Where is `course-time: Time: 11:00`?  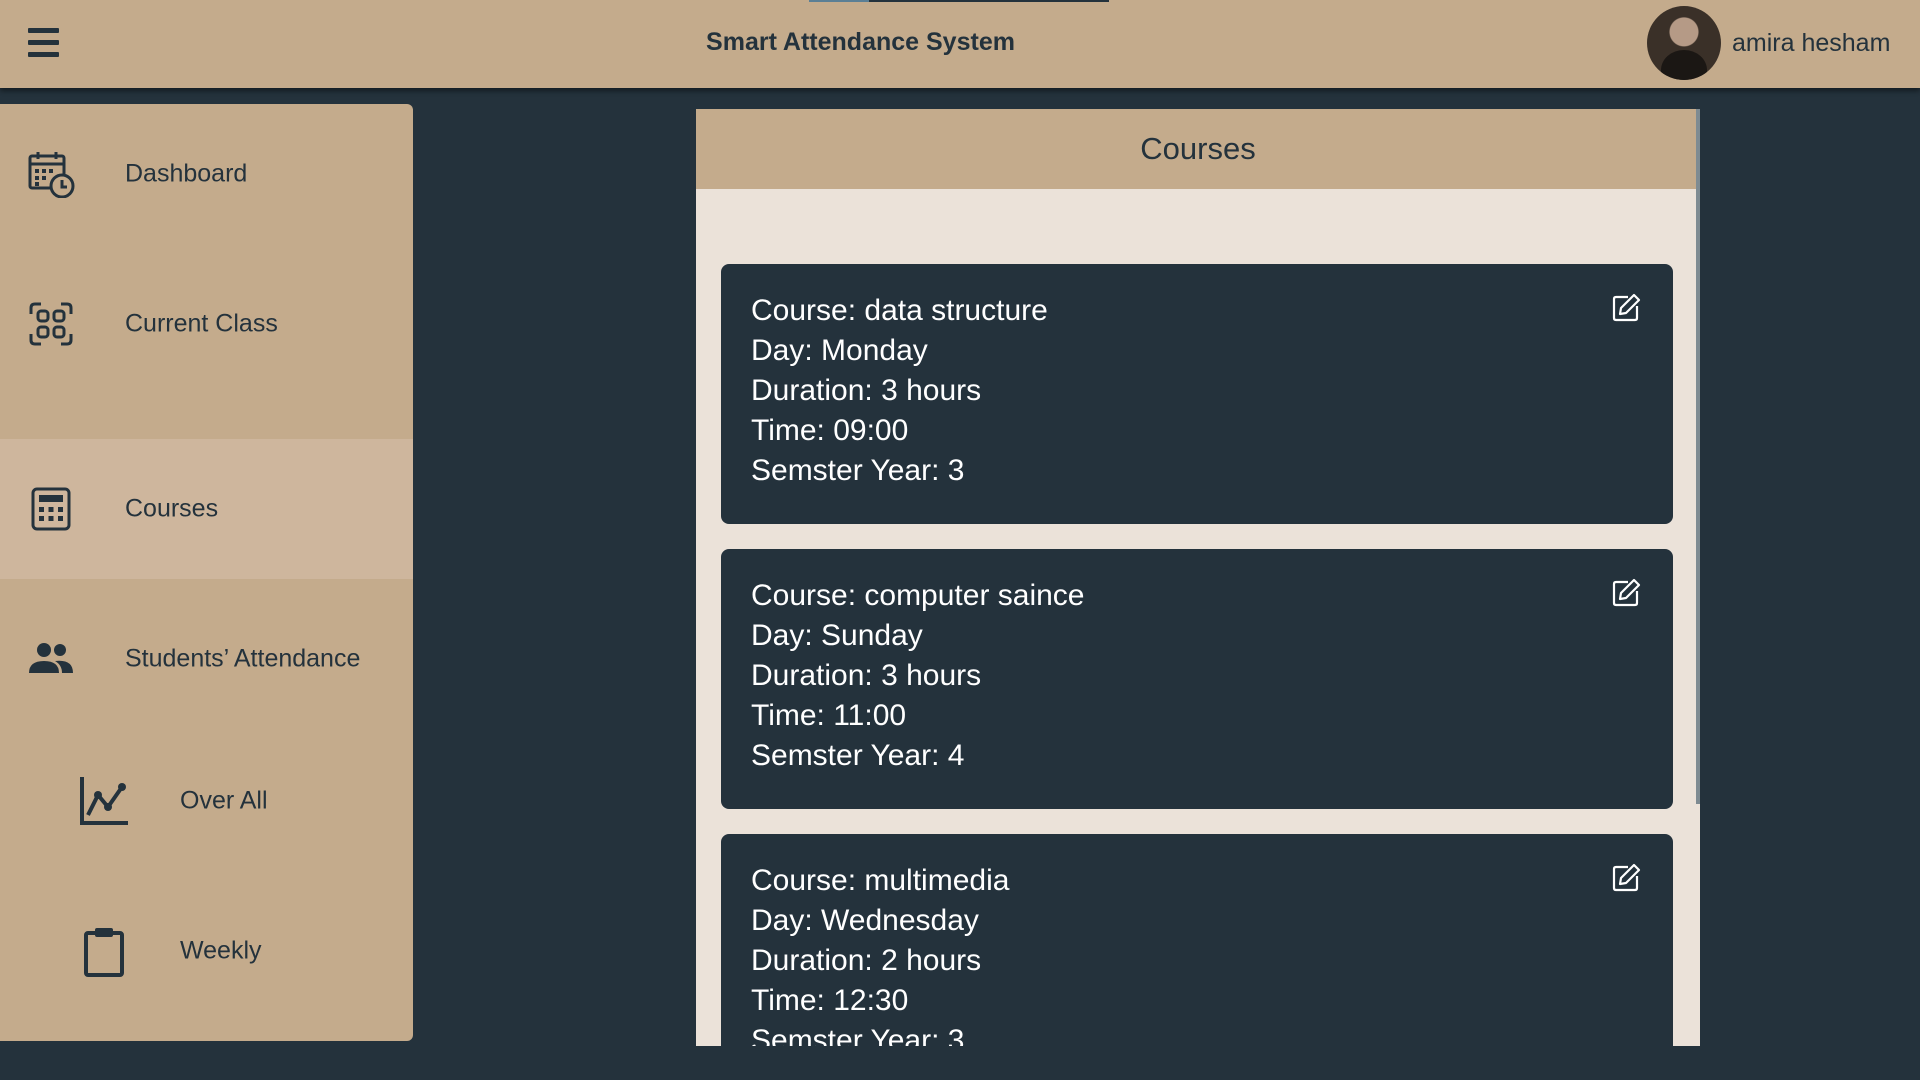
course-time: Time: 11:00 is located at coordinates (829, 715).